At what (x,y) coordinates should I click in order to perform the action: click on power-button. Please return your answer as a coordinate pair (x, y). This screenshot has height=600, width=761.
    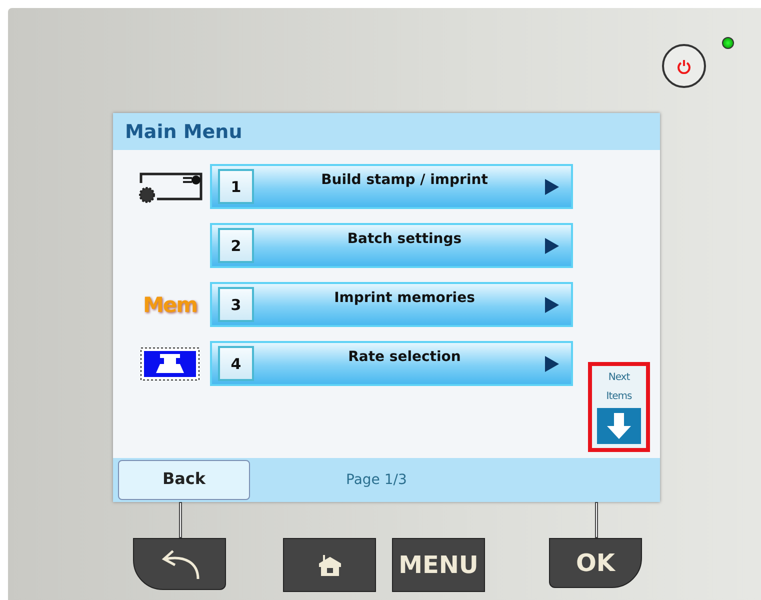
    Looking at the image, I should click on (684, 66).